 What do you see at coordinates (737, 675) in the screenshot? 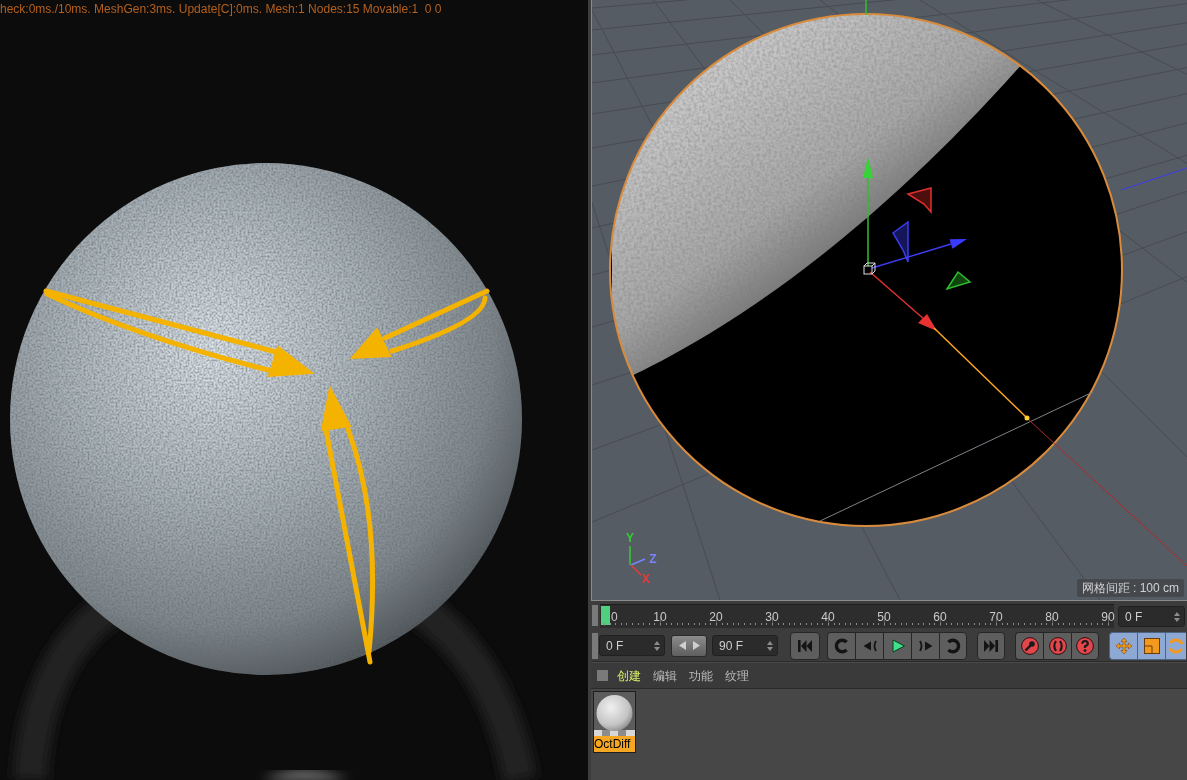
I see `menu-tab: 纹理` at bounding box center [737, 675].